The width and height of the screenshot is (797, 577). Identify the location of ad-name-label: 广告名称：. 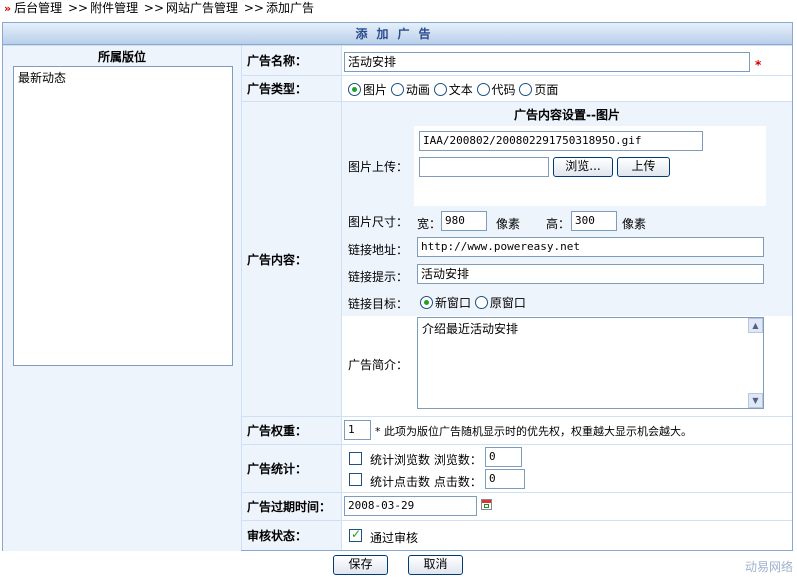
(291, 60).